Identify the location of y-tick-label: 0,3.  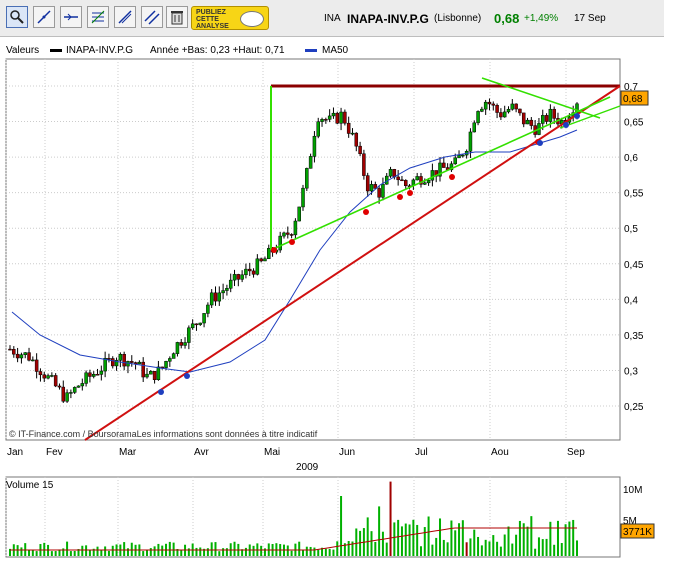
(631, 371).